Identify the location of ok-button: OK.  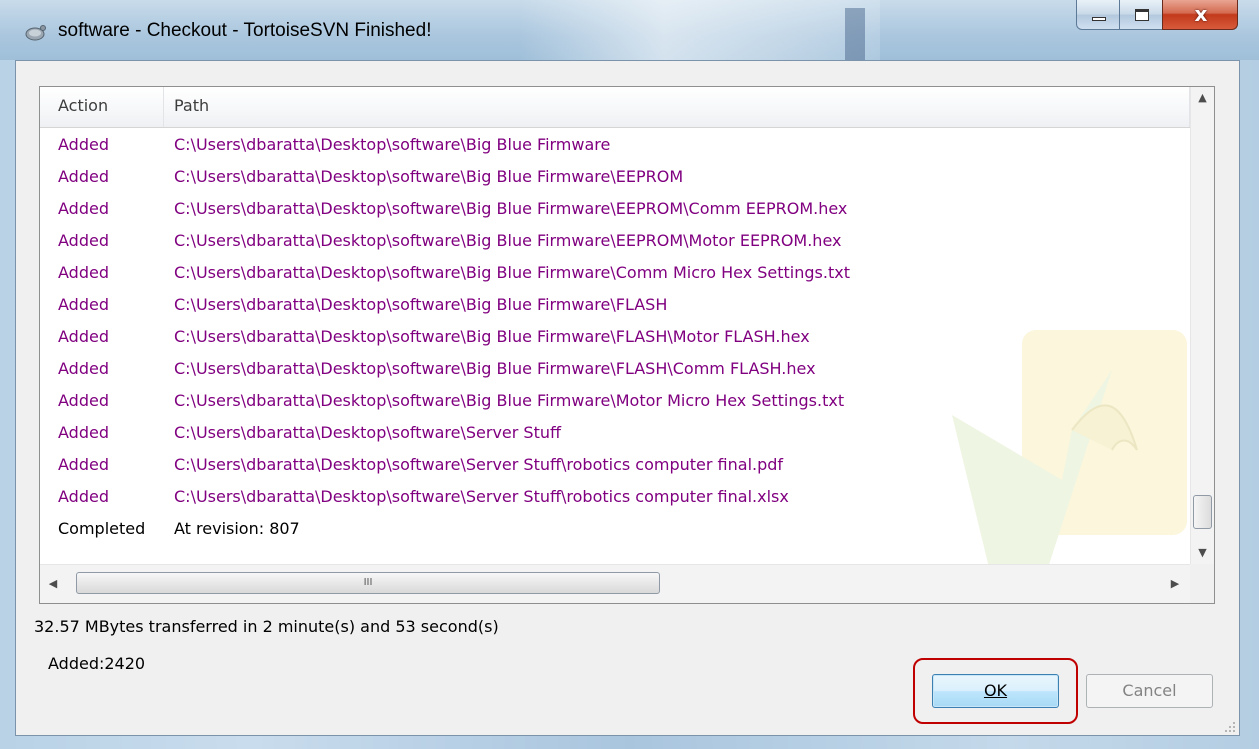
(995, 691).